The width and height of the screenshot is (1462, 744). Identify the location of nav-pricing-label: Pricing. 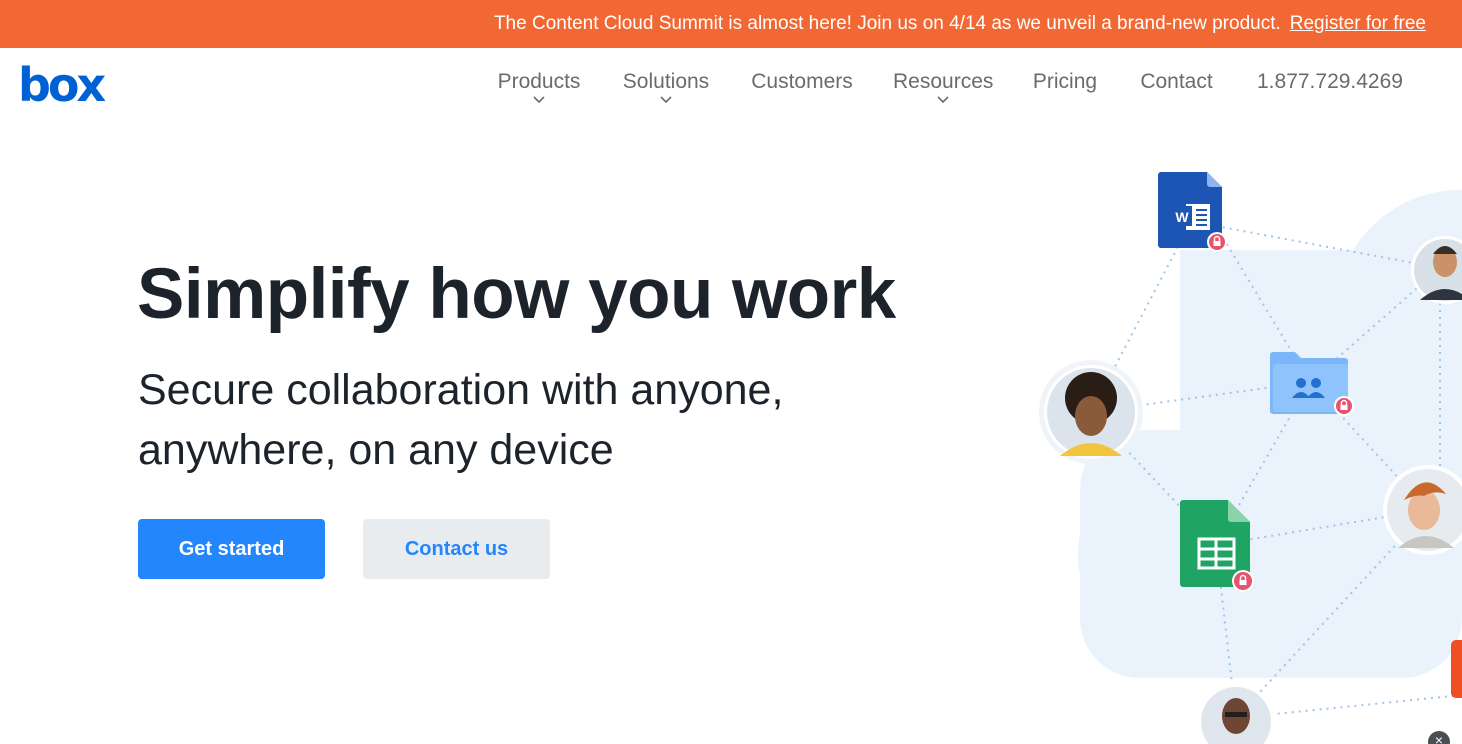
(1065, 81).